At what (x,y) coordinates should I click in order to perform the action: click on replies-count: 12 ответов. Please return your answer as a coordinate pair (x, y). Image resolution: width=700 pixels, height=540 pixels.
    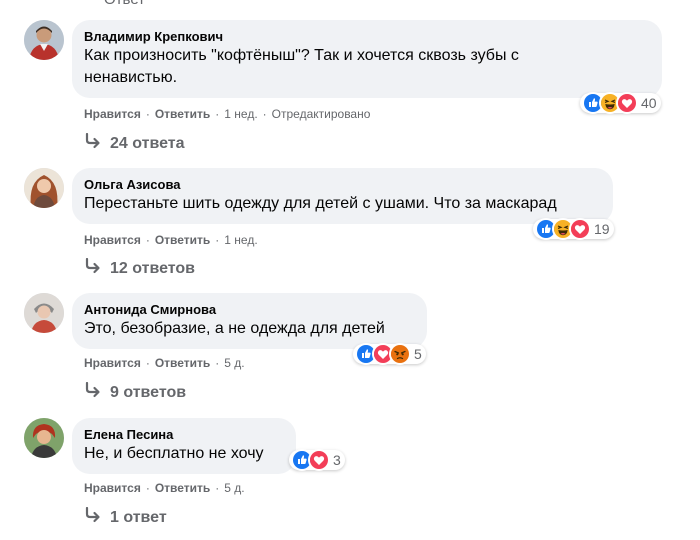
    Looking at the image, I should click on (152, 268).